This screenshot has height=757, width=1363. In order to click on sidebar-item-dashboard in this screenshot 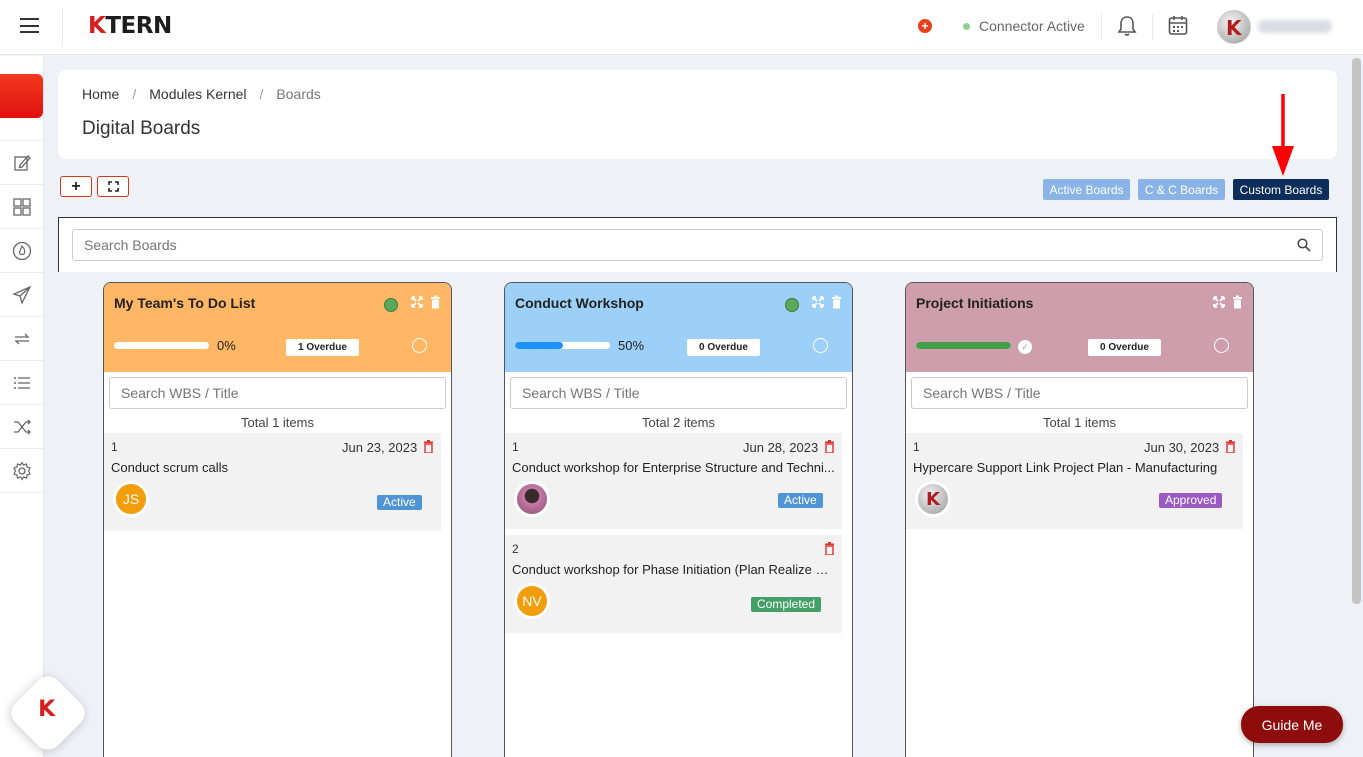, I will do `click(21, 207)`.